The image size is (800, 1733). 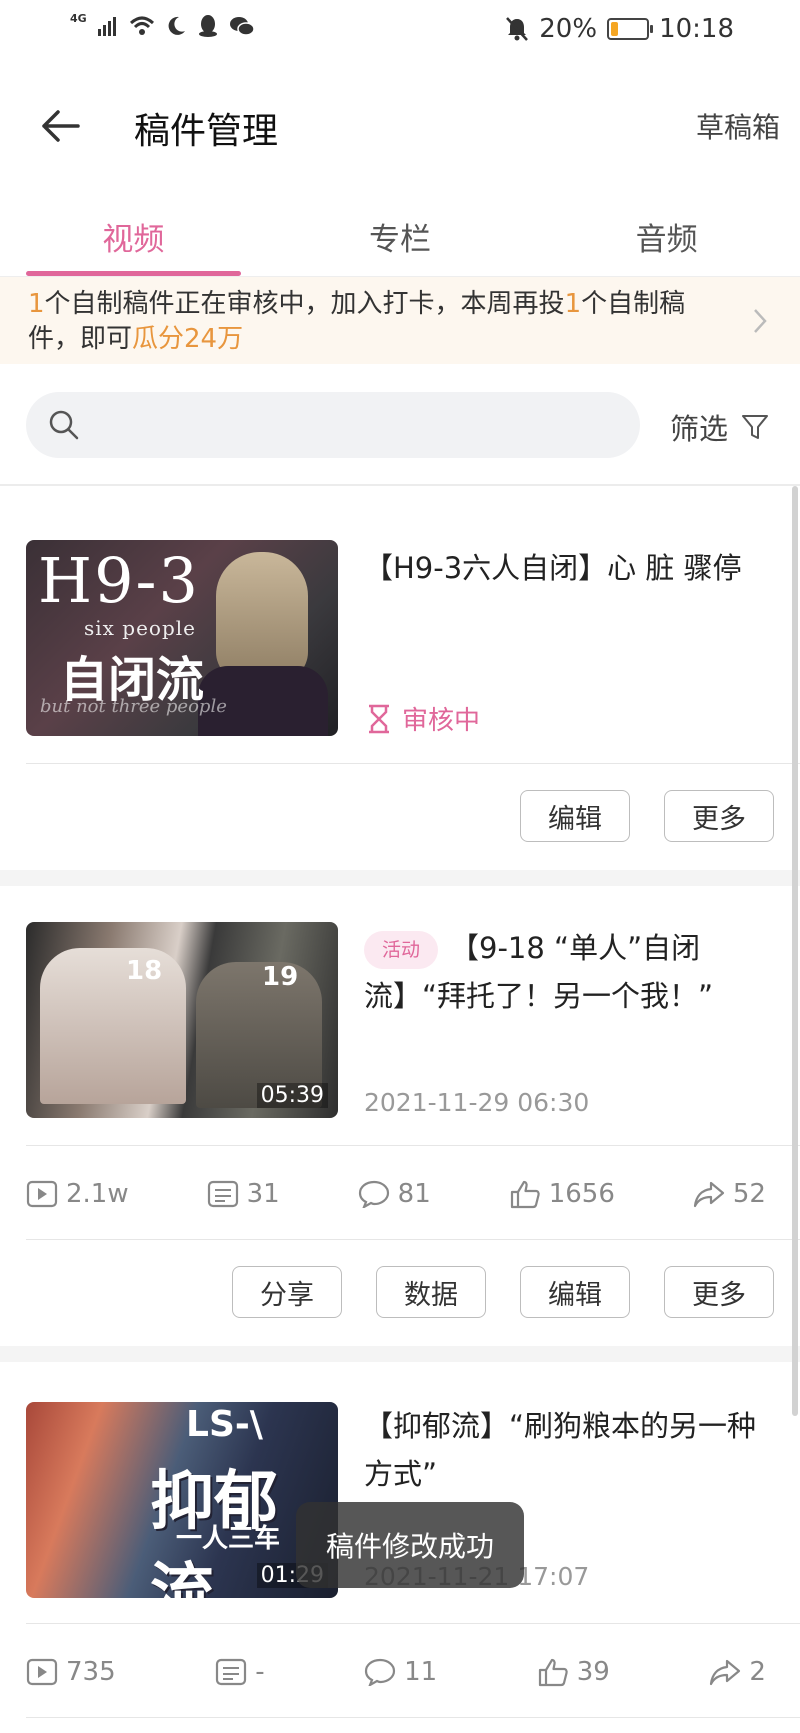 I want to click on thumb-level-2: 19, so click(x=280, y=977).